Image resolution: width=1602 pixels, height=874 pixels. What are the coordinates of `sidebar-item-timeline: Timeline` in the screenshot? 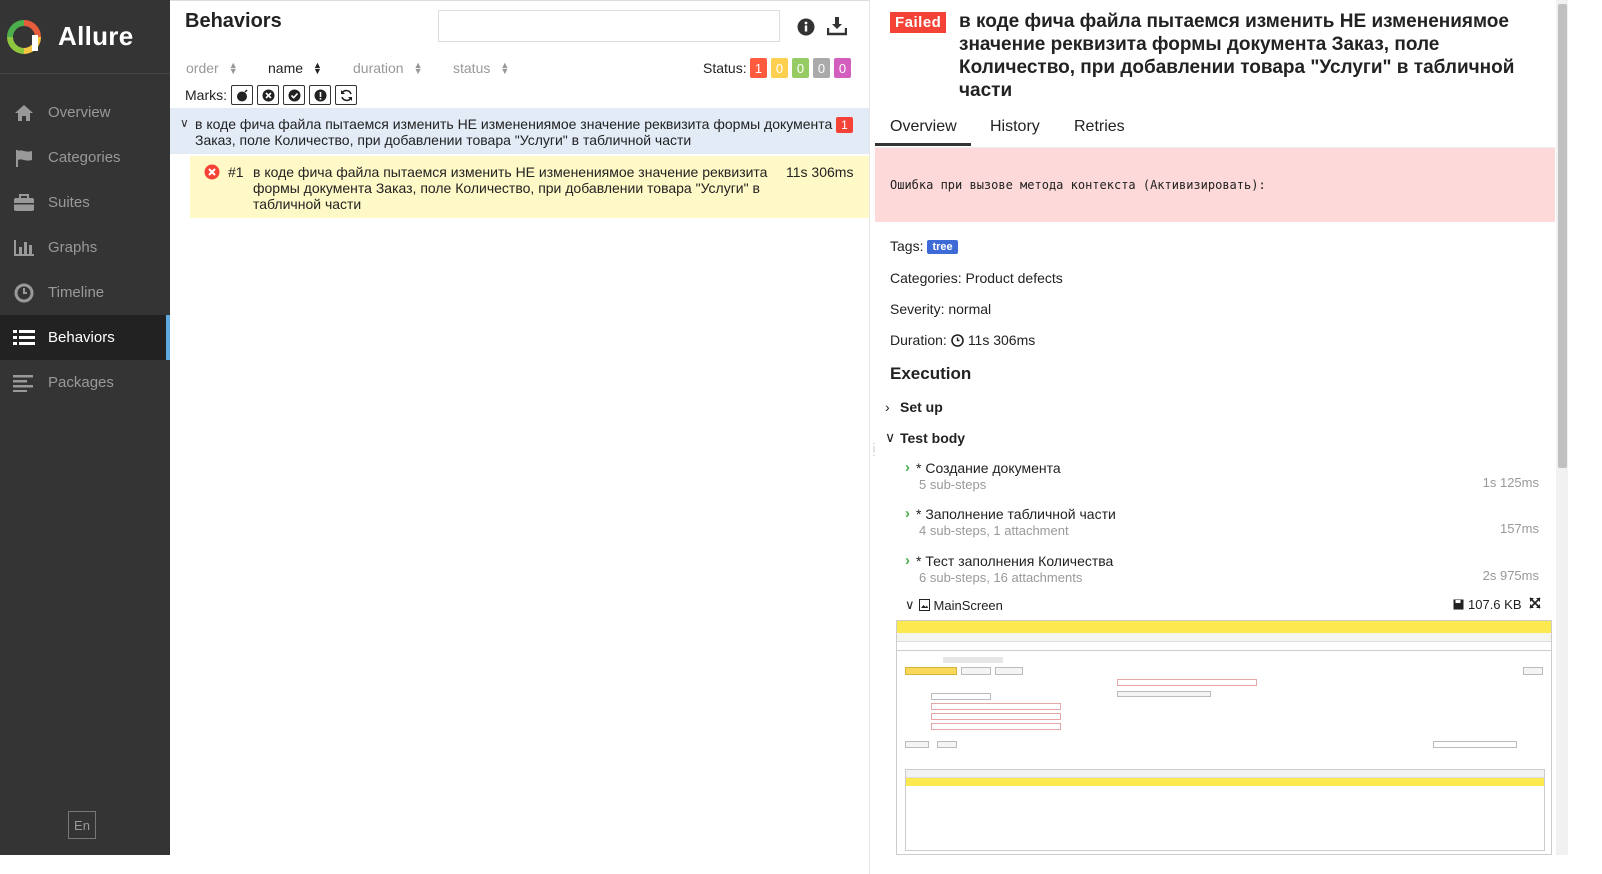 It's located at (85, 292).